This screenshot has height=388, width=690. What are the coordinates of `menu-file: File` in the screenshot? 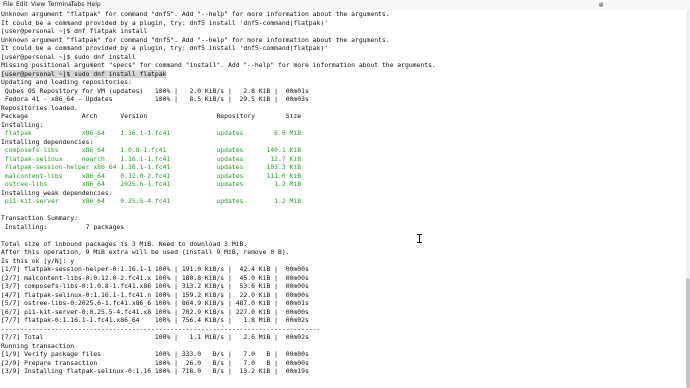 It's located at (8, 5).